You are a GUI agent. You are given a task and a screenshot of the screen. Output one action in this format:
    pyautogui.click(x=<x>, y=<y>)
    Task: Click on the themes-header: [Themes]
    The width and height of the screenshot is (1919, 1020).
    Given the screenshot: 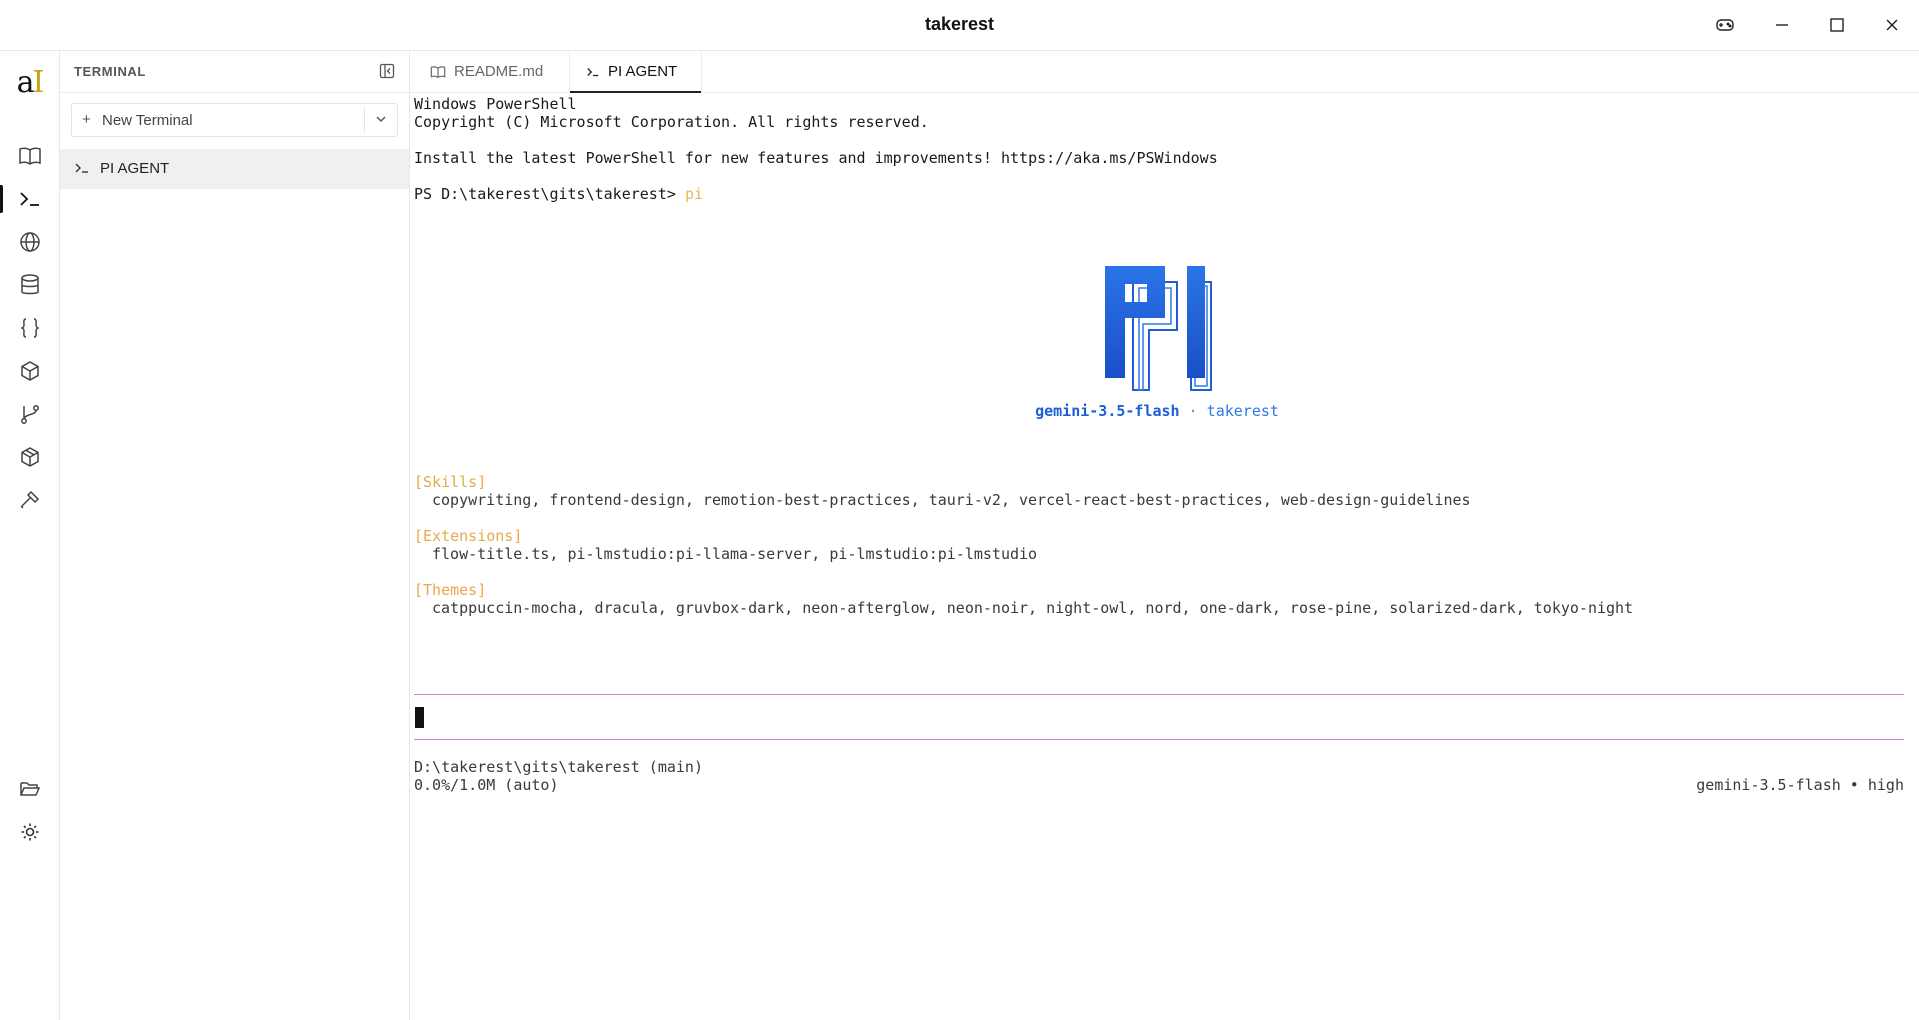 What is the action you would take?
    pyautogui.click(x=450, y=590)
    